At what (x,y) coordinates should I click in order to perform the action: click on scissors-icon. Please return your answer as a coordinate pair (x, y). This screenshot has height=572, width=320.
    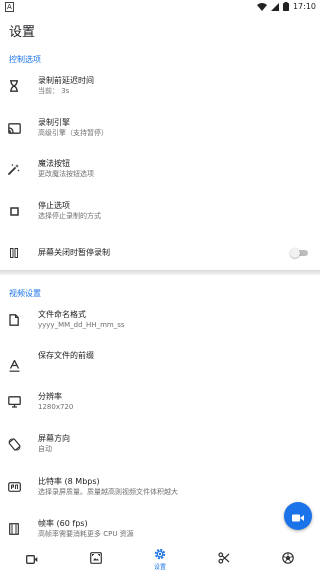
    Looking at the image, I should click on (224, 558).